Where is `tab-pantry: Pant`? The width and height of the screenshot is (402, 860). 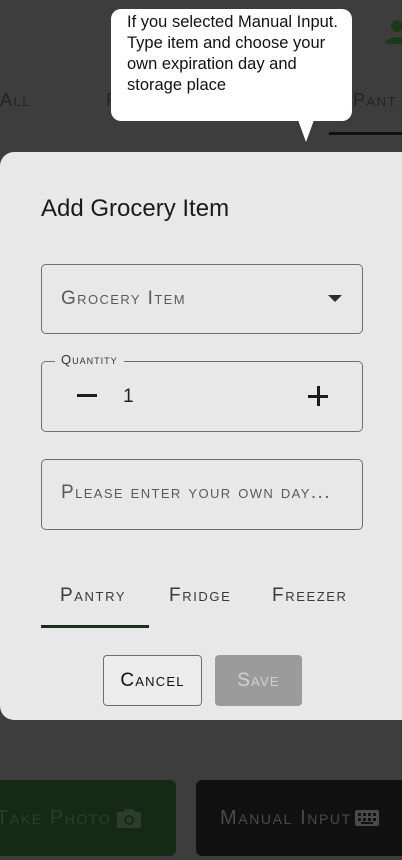 tab-pantry: Pant is located at coordinates (375, 100).